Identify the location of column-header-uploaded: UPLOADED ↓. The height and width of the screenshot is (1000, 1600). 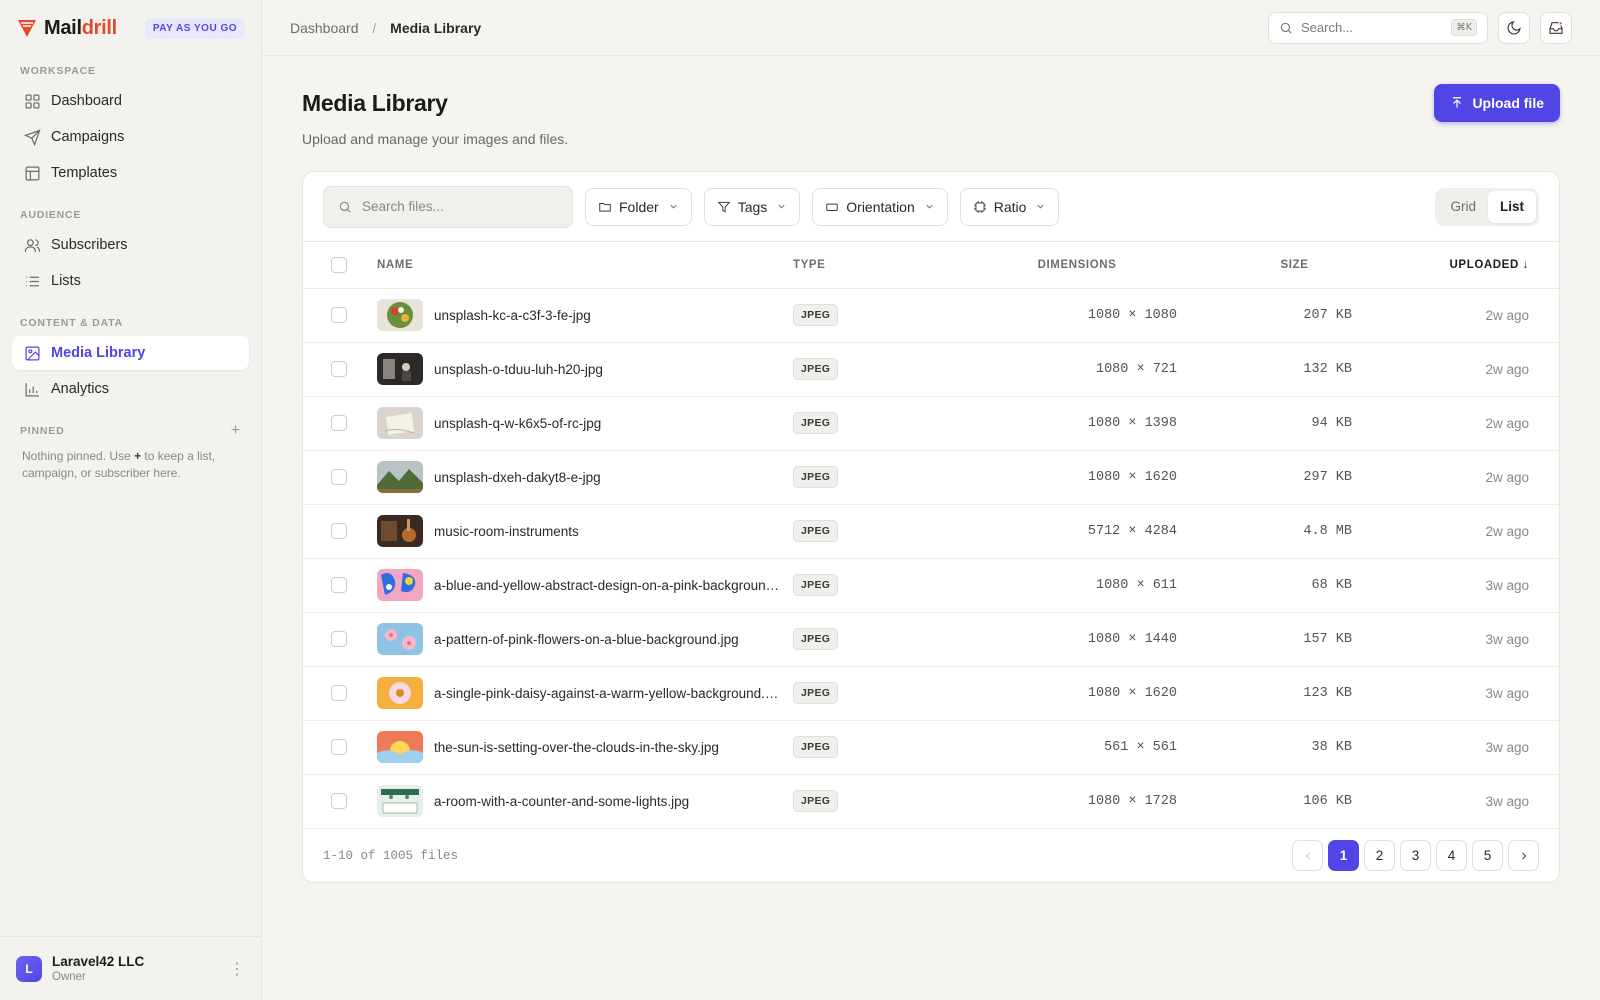
(1455, 265).